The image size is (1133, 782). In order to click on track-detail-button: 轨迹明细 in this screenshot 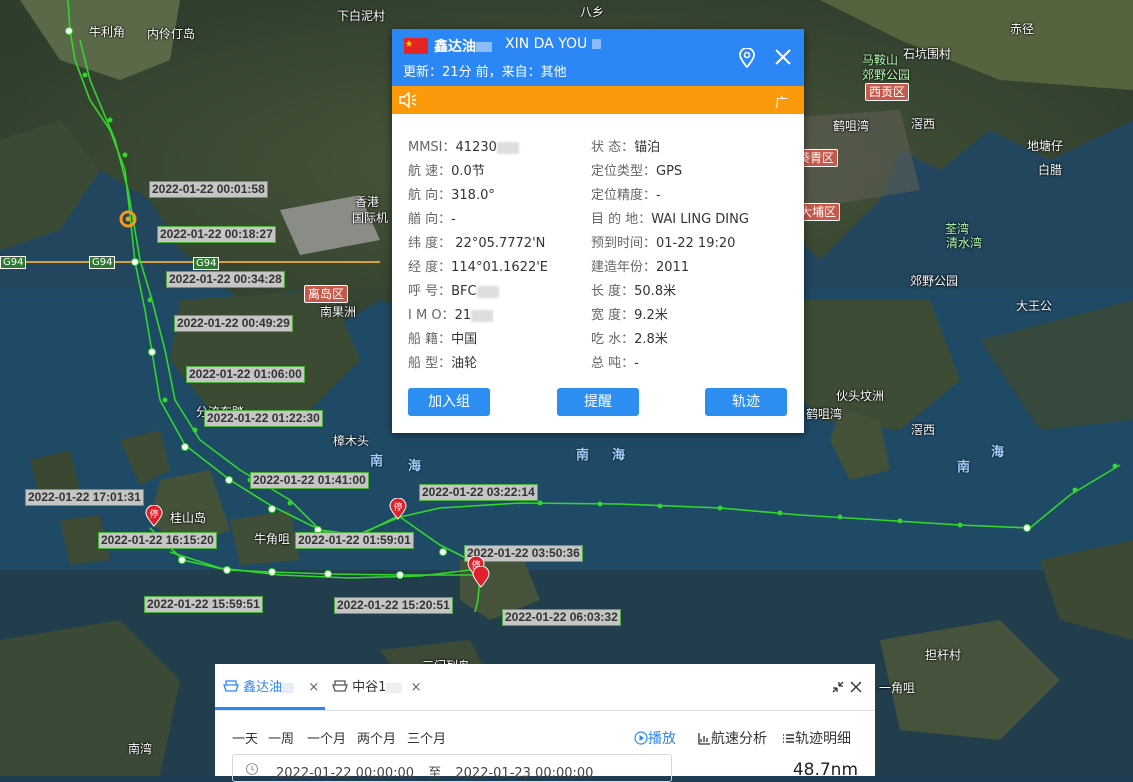, I will do `click(816, 738)`.